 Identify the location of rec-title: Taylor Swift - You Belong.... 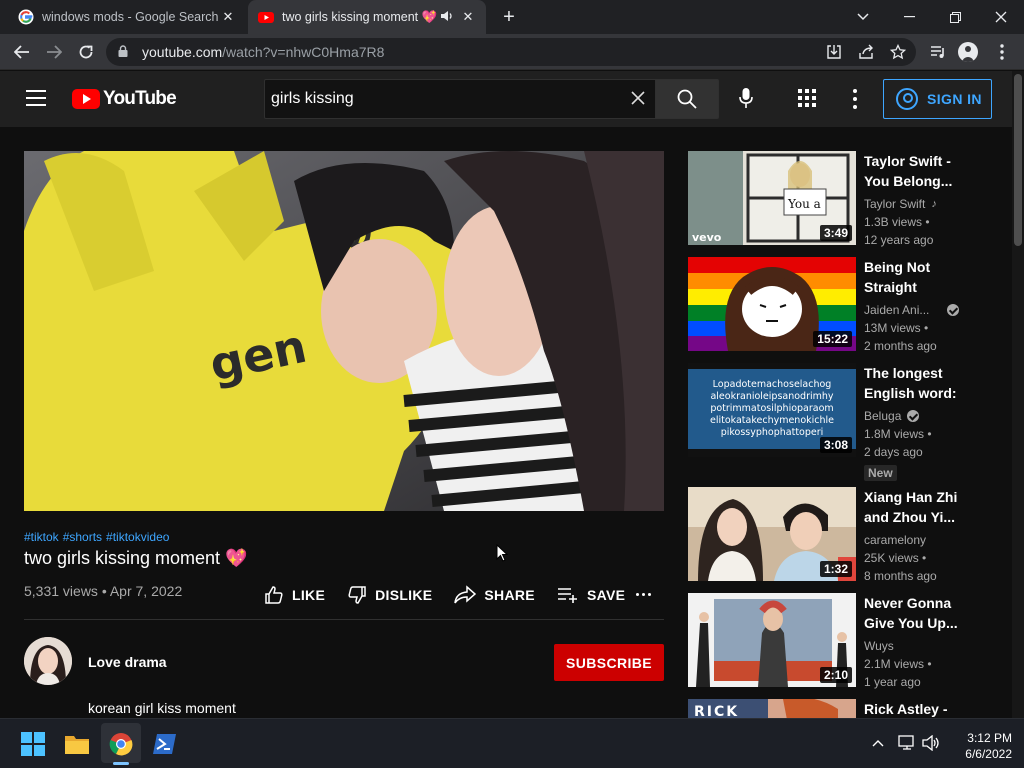
(914, 171).